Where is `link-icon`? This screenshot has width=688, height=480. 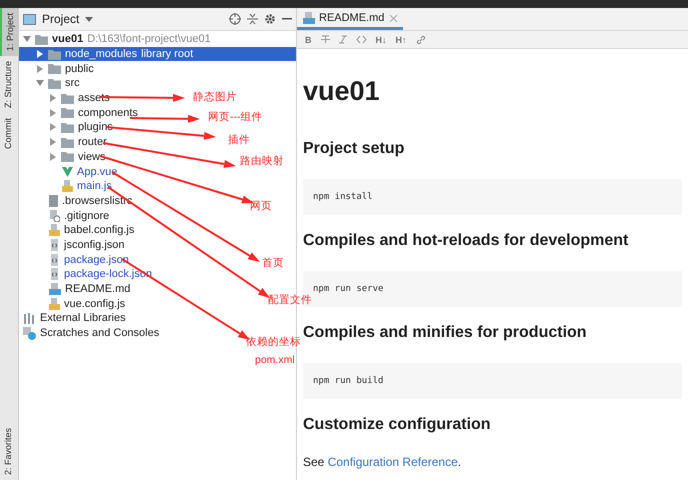
link-icon is located at coordinates (421, 39).